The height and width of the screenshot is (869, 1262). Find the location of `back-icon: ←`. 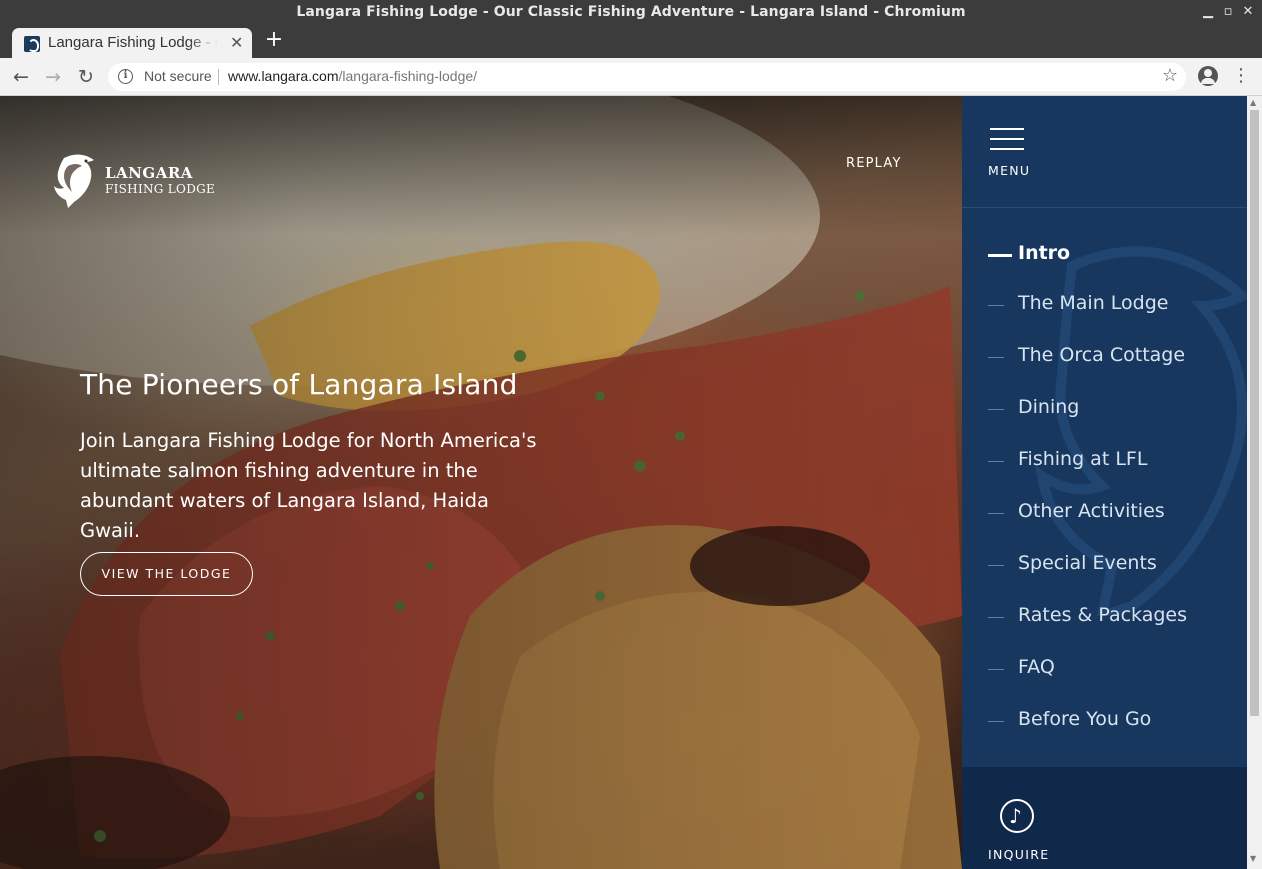

back-icon: ← is located at coordinates (21, 77).